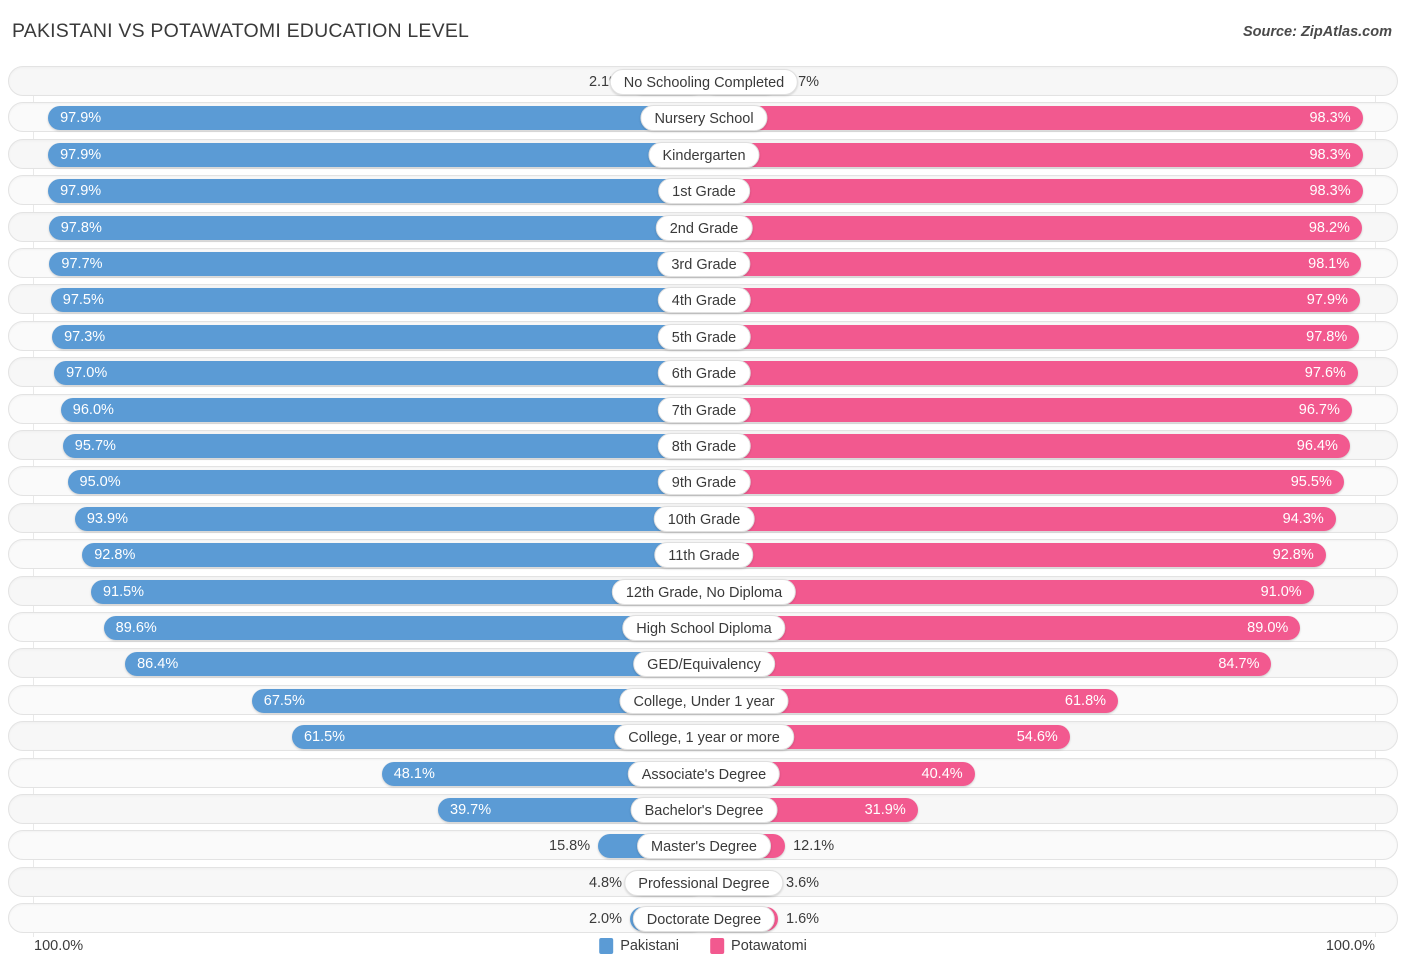  I want to click on category-label: Master's Degree, so click(704, 846).